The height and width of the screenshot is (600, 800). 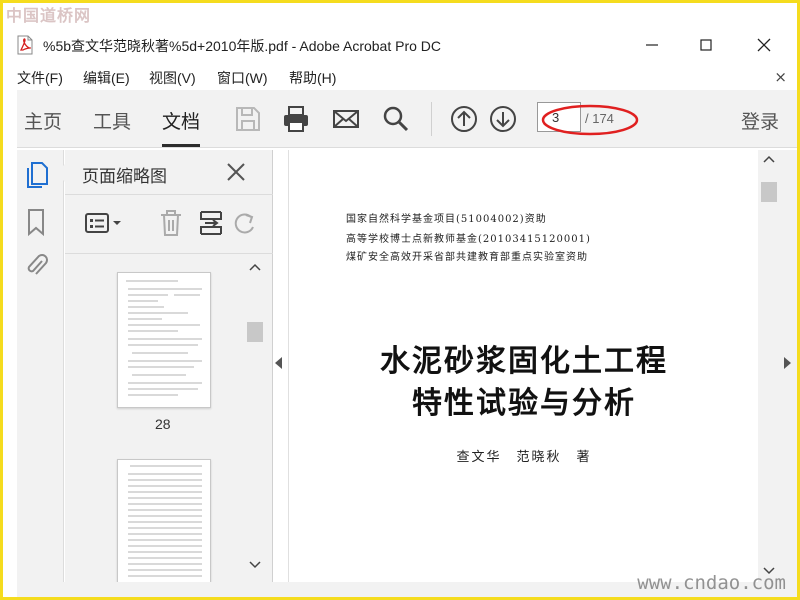 What do you see at coordinates (49, 15) in the screenshot?
I see `watermark-top: 中国道桥网` at bounding box center [49, 15].